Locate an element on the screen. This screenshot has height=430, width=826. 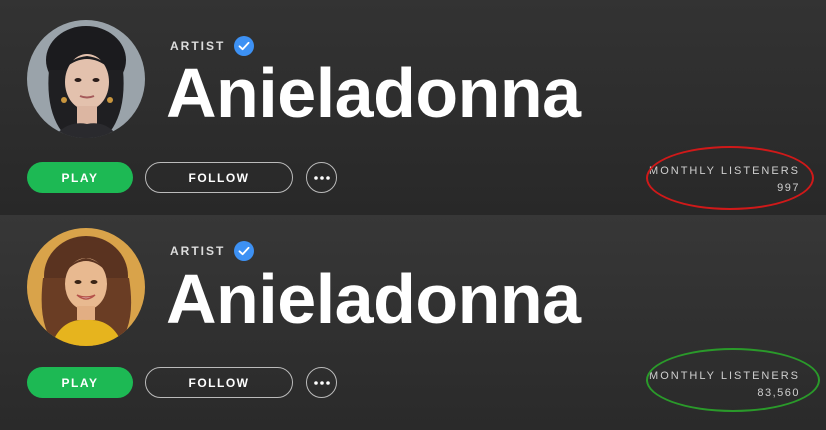
portrait-dark-hair-icon is located at coordinates (86, 79).